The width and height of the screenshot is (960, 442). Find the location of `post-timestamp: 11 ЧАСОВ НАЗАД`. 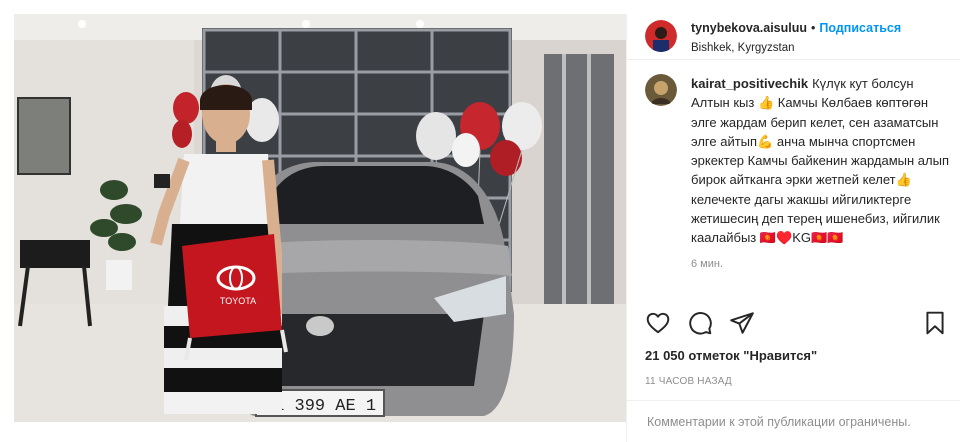

post-timestamp: 11 ЧАСОВ НАЗАД is located at coordinates (688, 381).